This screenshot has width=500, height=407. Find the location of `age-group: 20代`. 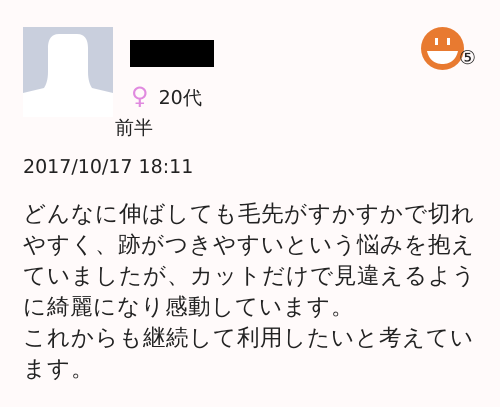

age-group: 20代 is located at coordinates (180, 98).